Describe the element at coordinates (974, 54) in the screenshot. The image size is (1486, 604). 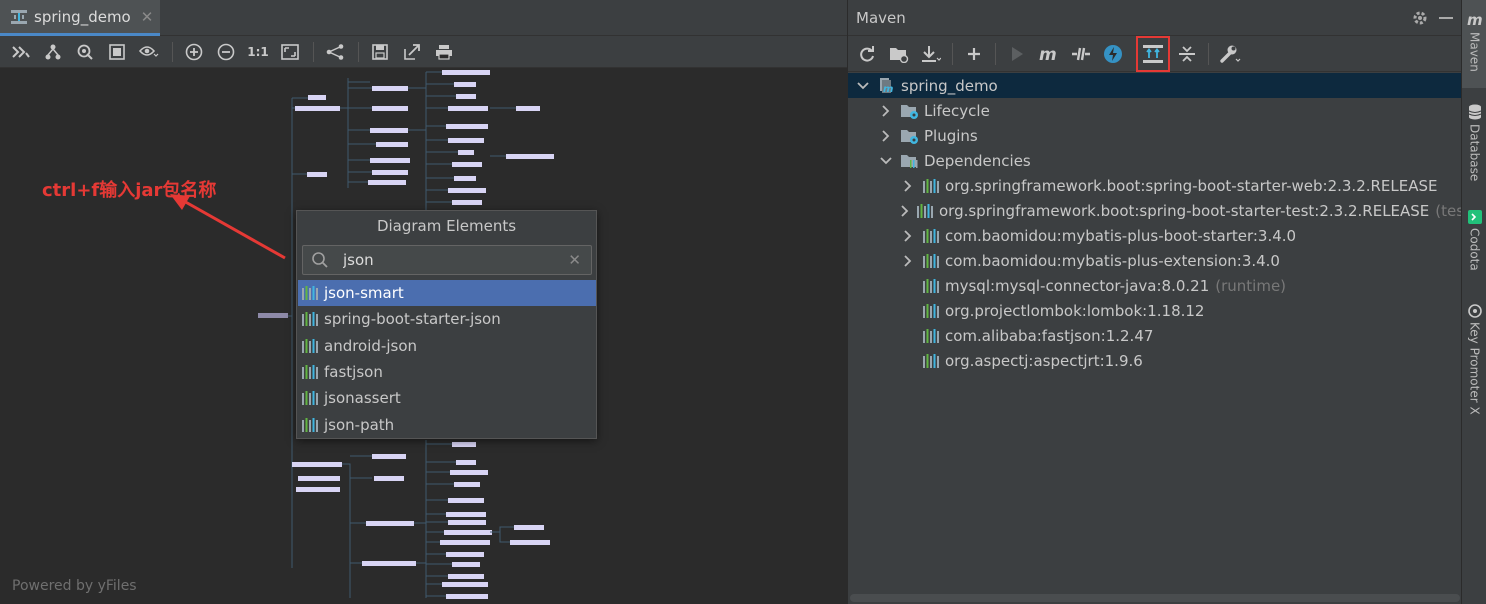
I see `add-maven-project-button` at that location.